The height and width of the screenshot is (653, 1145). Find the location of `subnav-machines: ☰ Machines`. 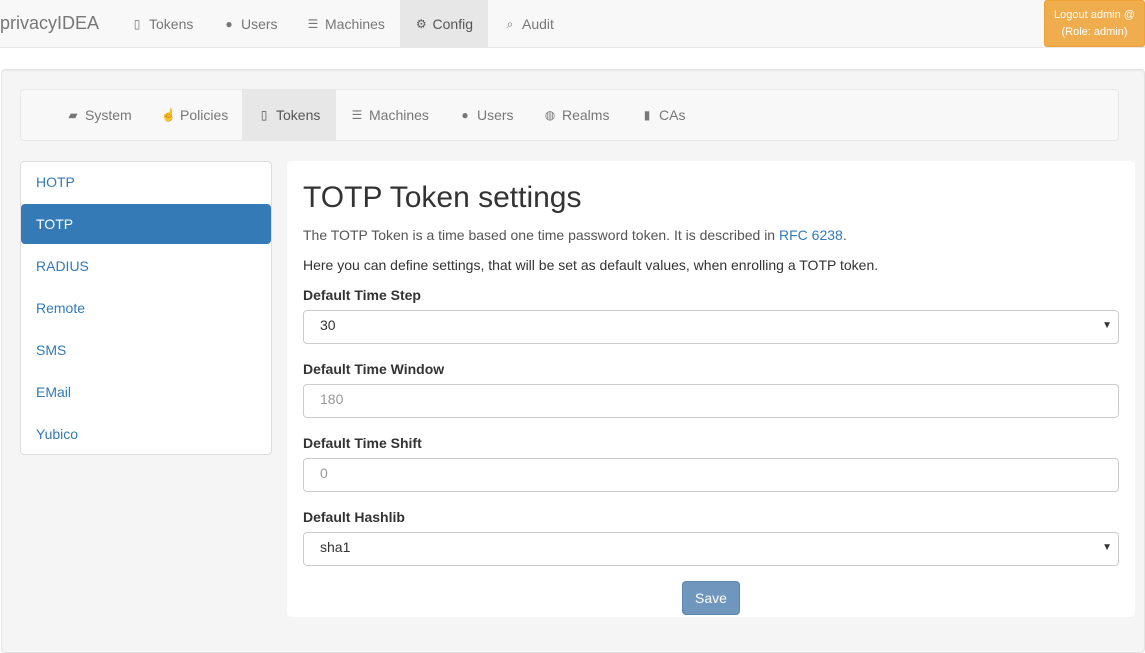

subnav-machines: ☰ Machines is located at coordinates (389, 115).